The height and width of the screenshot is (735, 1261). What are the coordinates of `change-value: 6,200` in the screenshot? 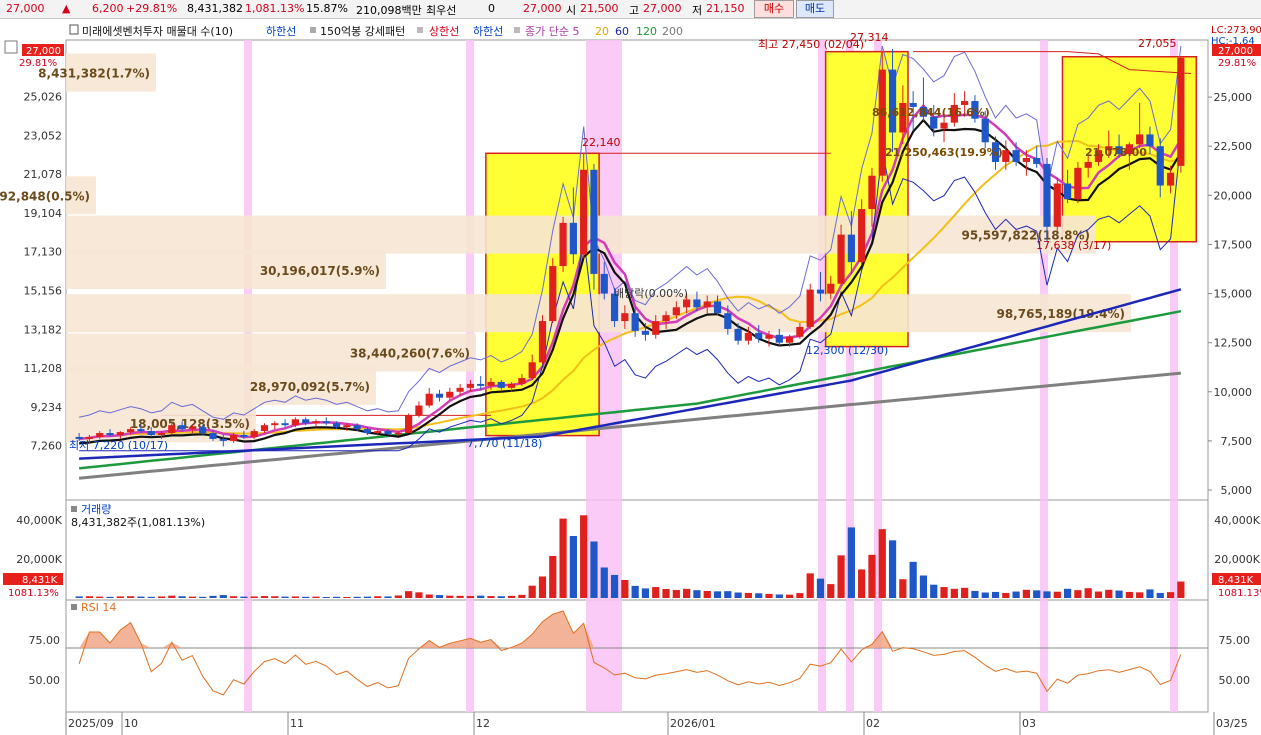 It's located at (108, 8).